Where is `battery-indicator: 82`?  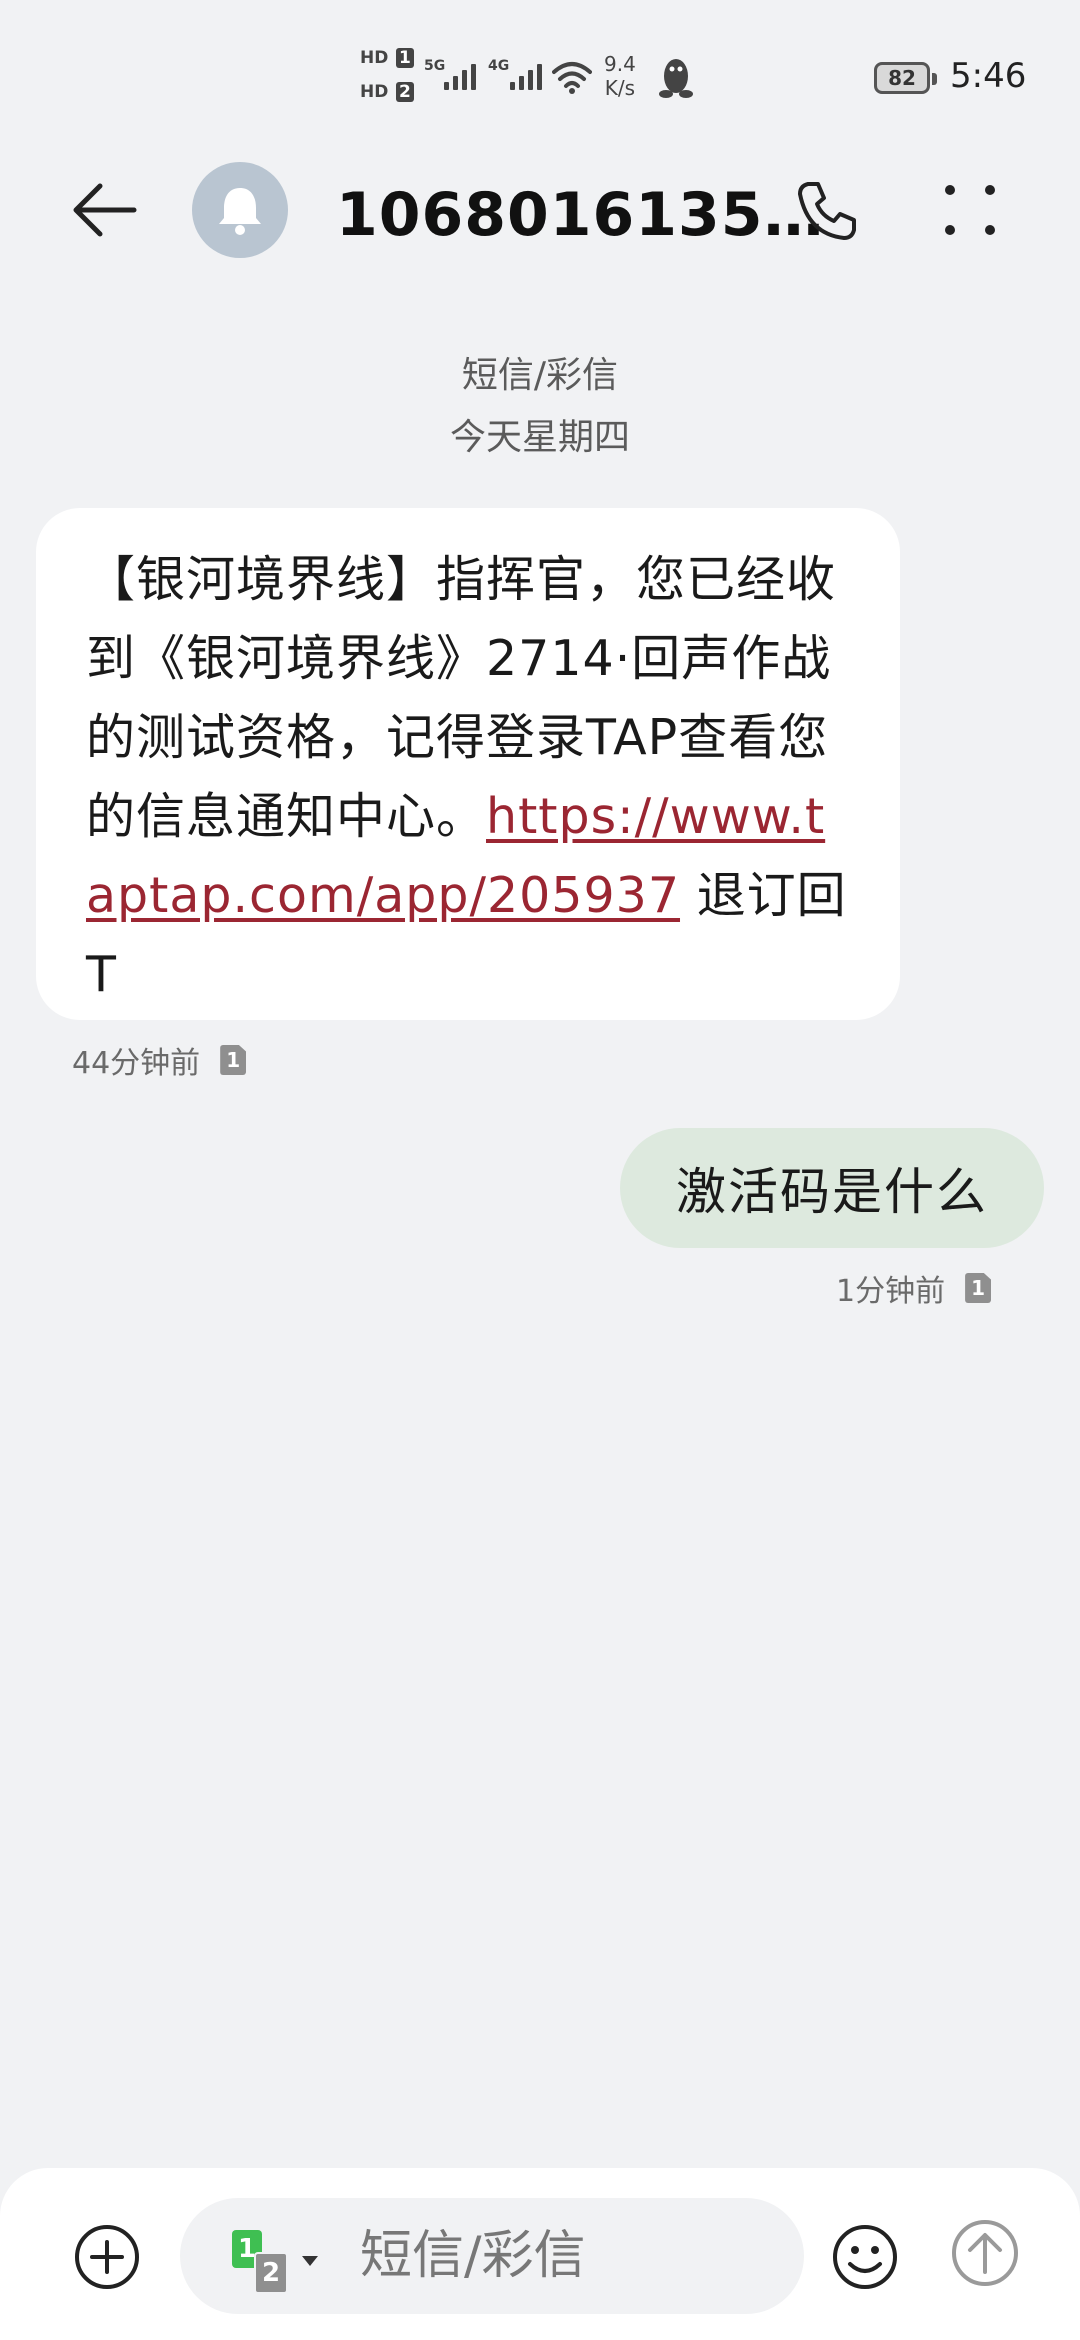
battery-indicator: 82 is located at coordinates (905, 78).